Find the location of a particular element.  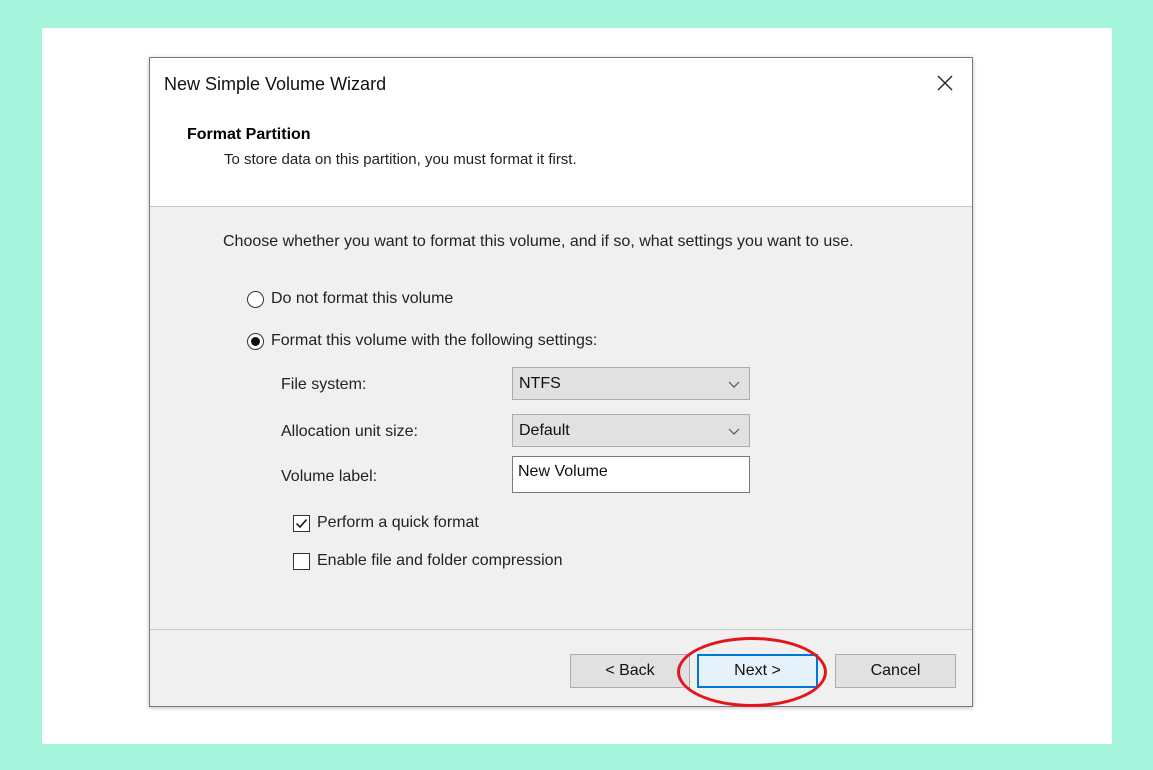

allocation-unit-value: Default is located at coordinates (544, 430).